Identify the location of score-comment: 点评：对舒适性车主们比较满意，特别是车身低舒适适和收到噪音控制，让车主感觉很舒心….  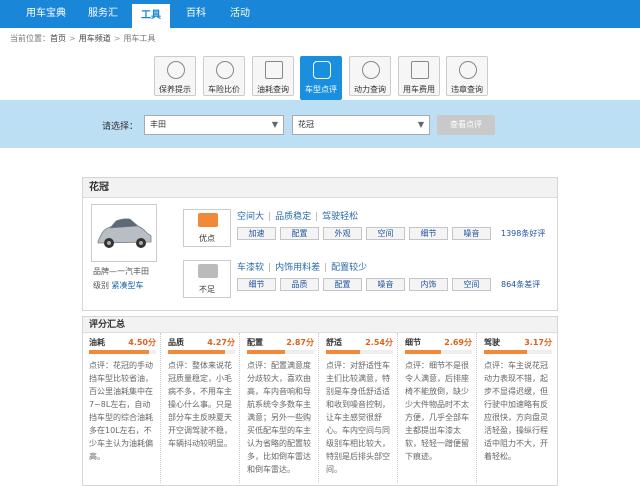
(358, 417).